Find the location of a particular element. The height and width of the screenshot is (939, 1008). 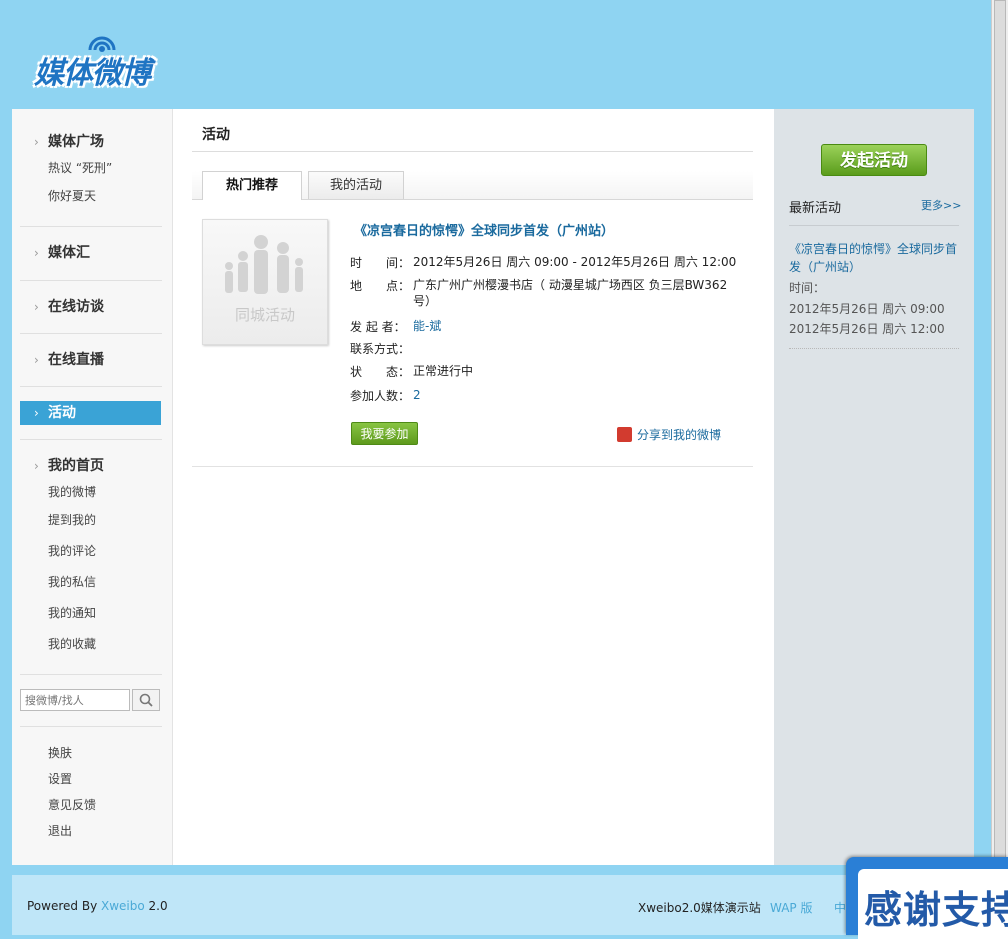

nav-hot-topic: 热议 “死刑” is located at coordinates (90, 168).